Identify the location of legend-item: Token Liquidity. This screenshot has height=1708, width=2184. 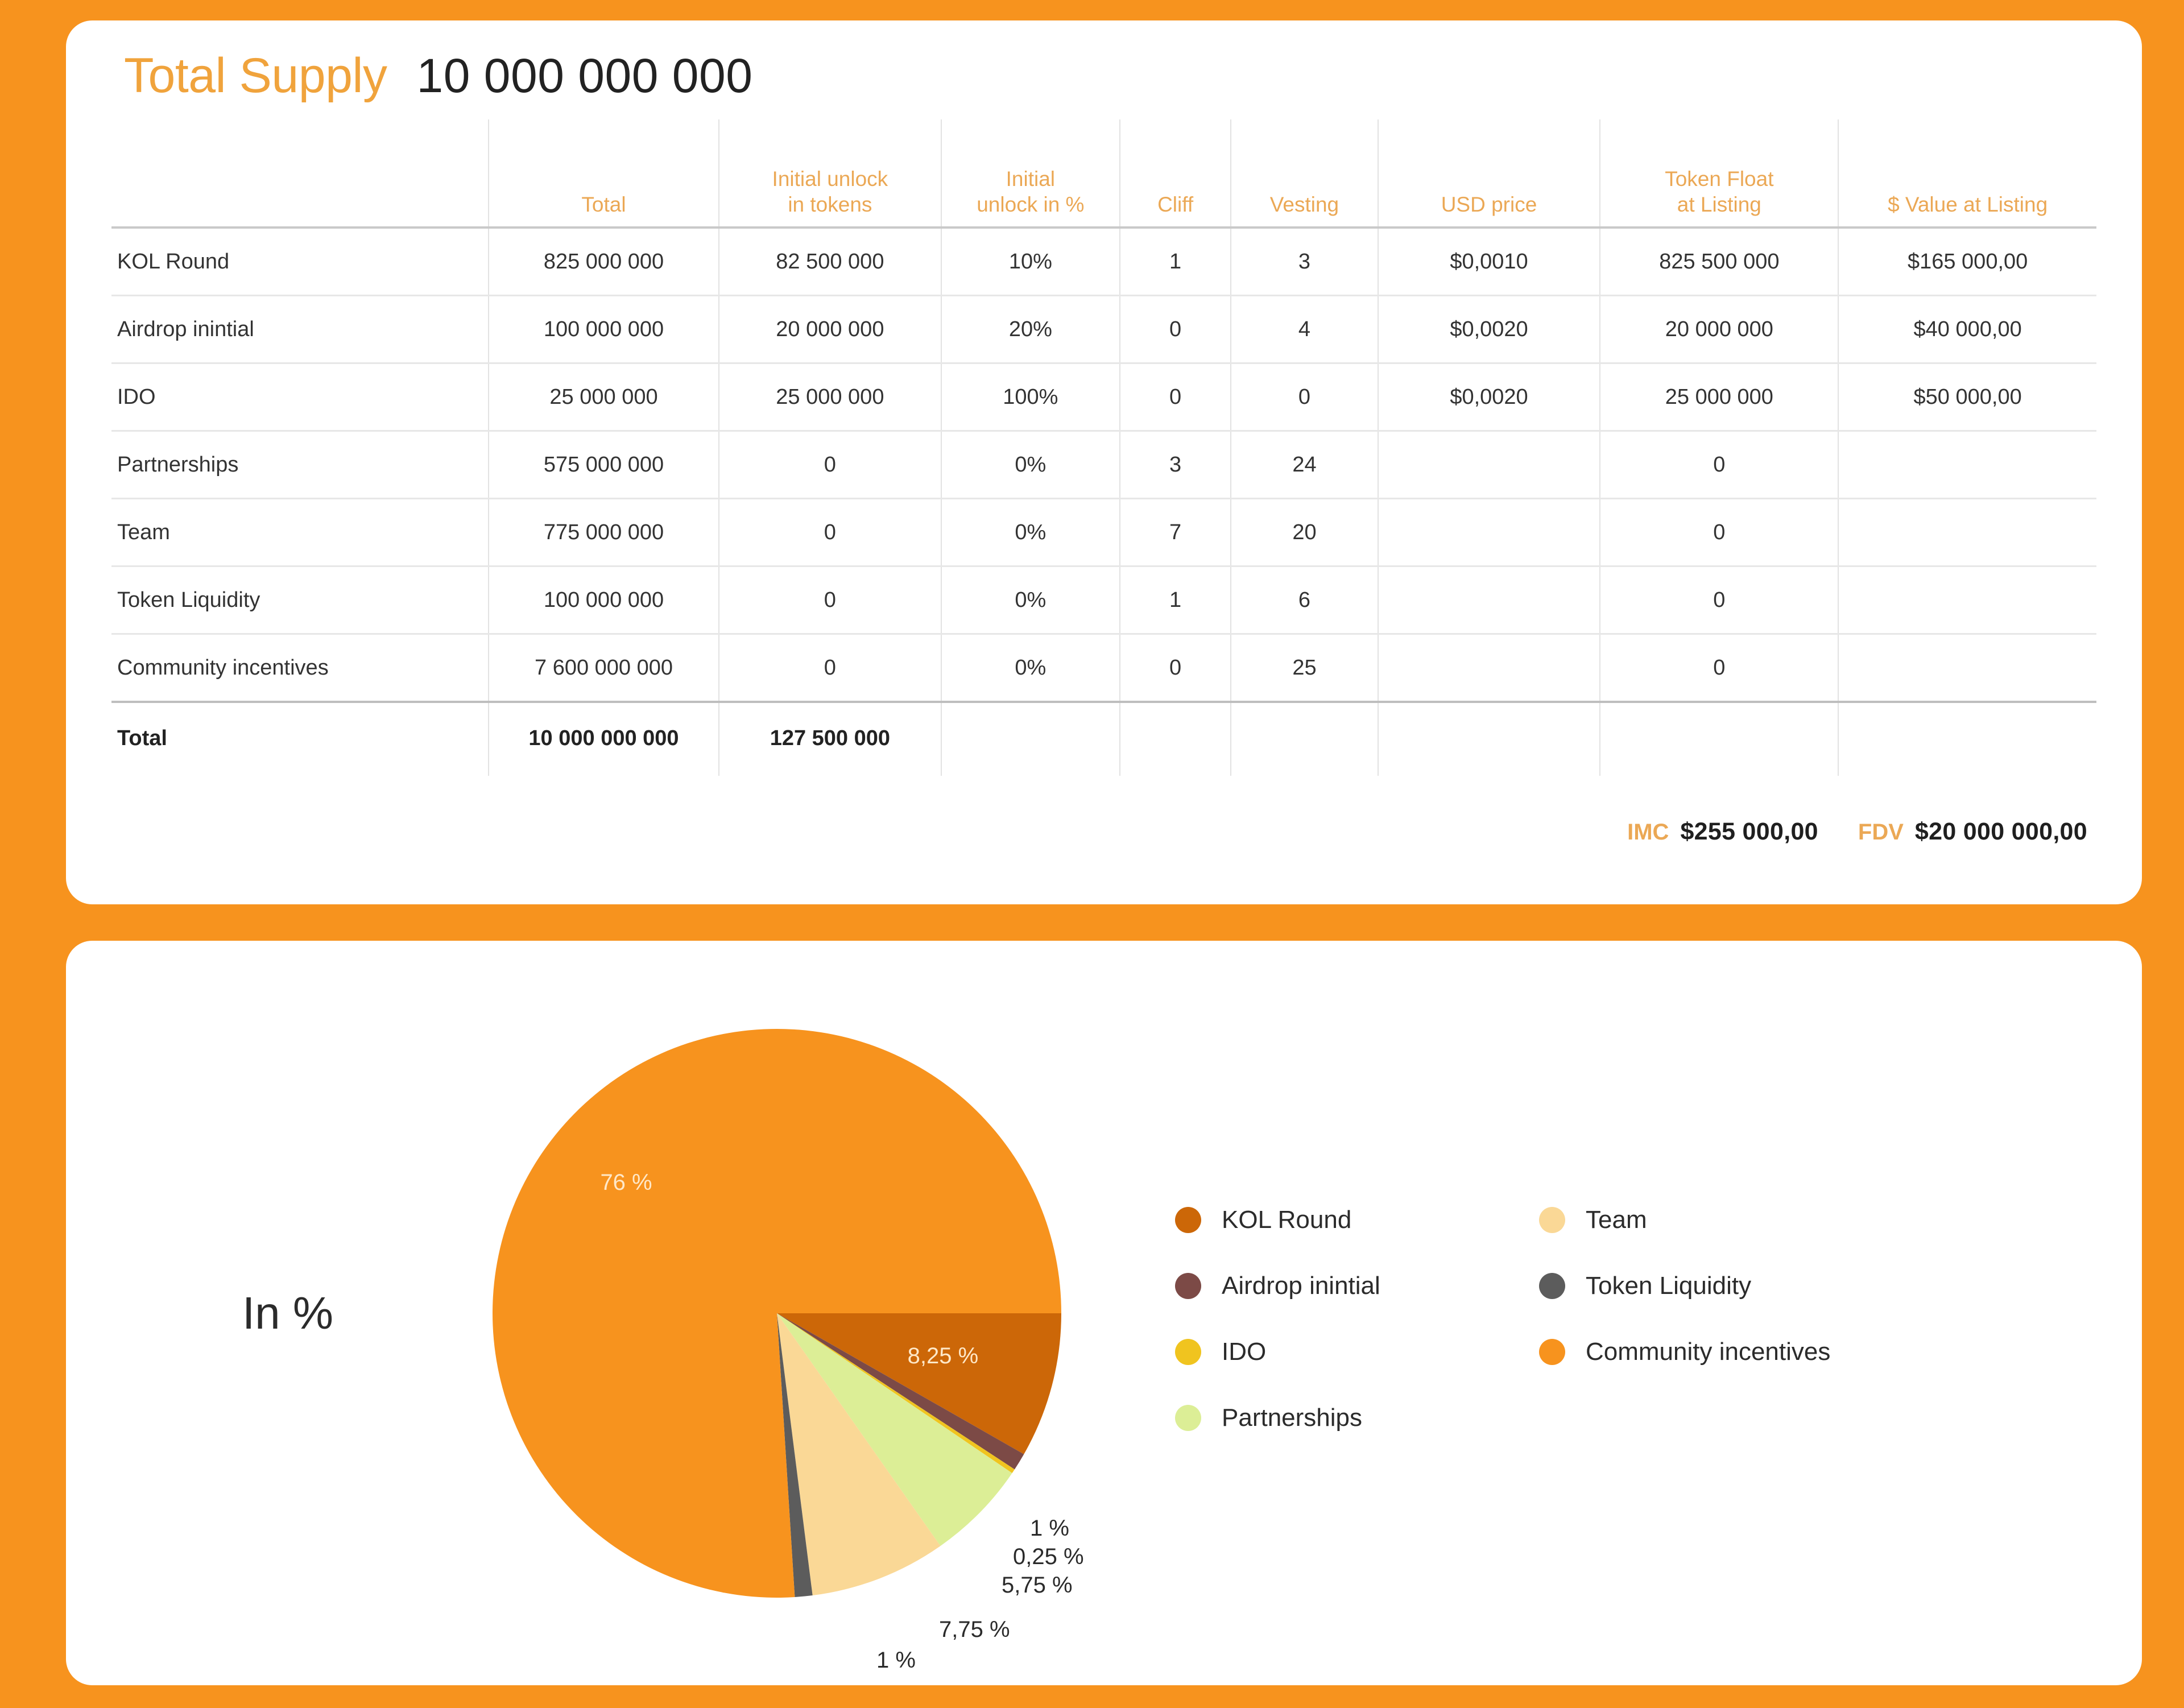
(1721, 1286).